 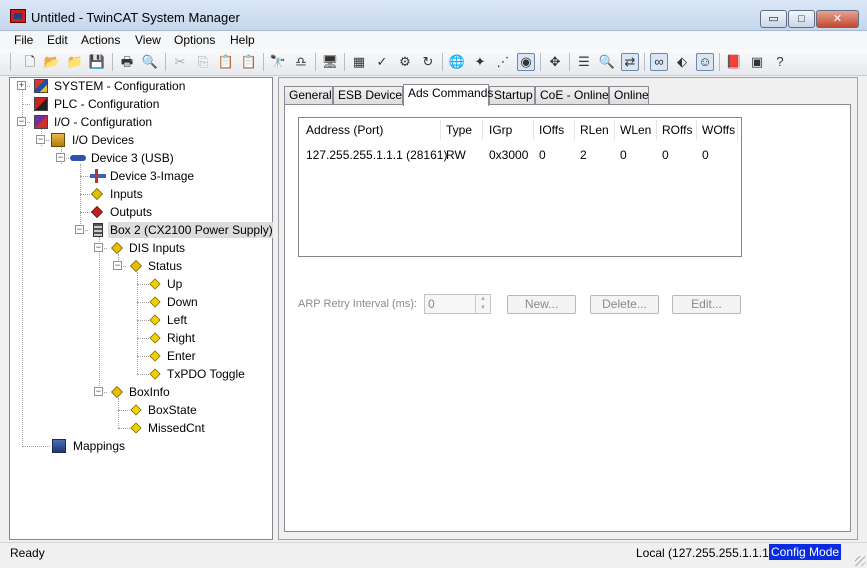 I want to click on start-free-run-icon: ⋰, so click(x=503, y=62).